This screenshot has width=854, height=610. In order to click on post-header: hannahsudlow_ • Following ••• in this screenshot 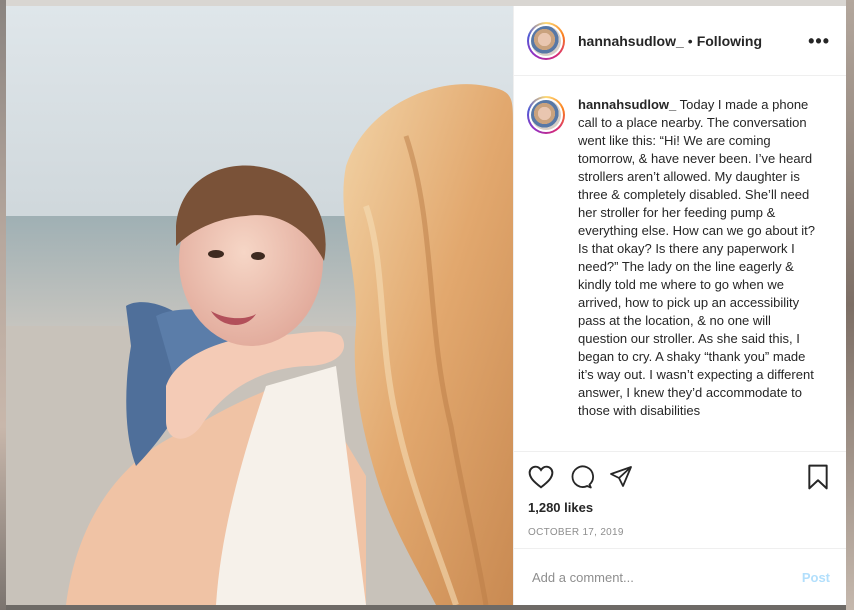, I will do `click(680, 41)`.